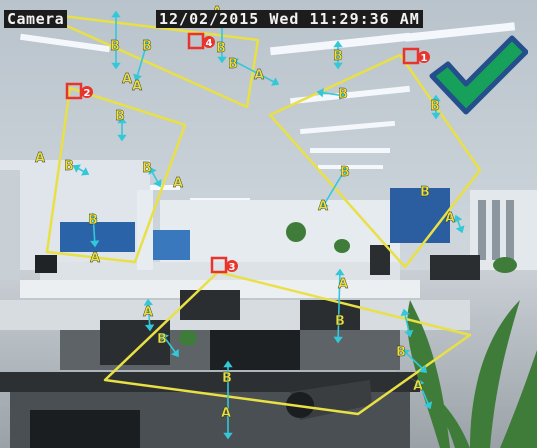  I want to click on datetime-label: 12/02/2015 Wed 11:29:36 AM, so click(289, 19).